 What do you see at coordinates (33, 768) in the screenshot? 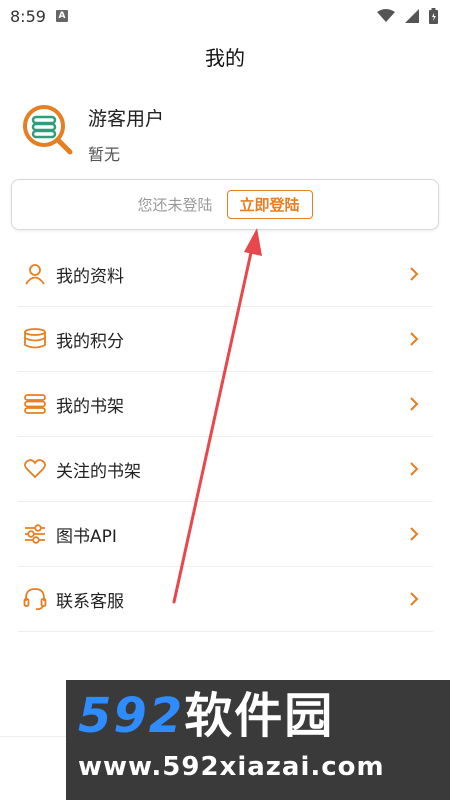
I see `bottom-nav-partial` at bounding box center [33, 768].